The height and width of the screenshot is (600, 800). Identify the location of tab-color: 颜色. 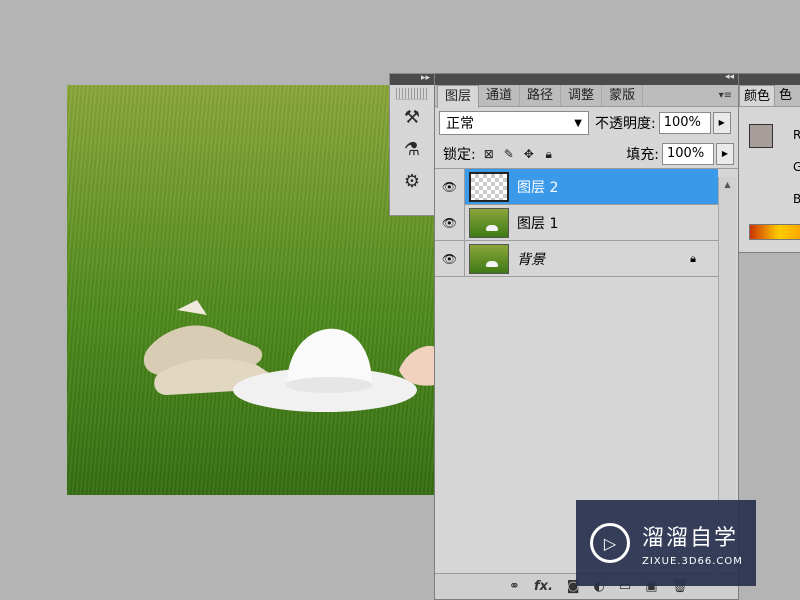
(757, 95).